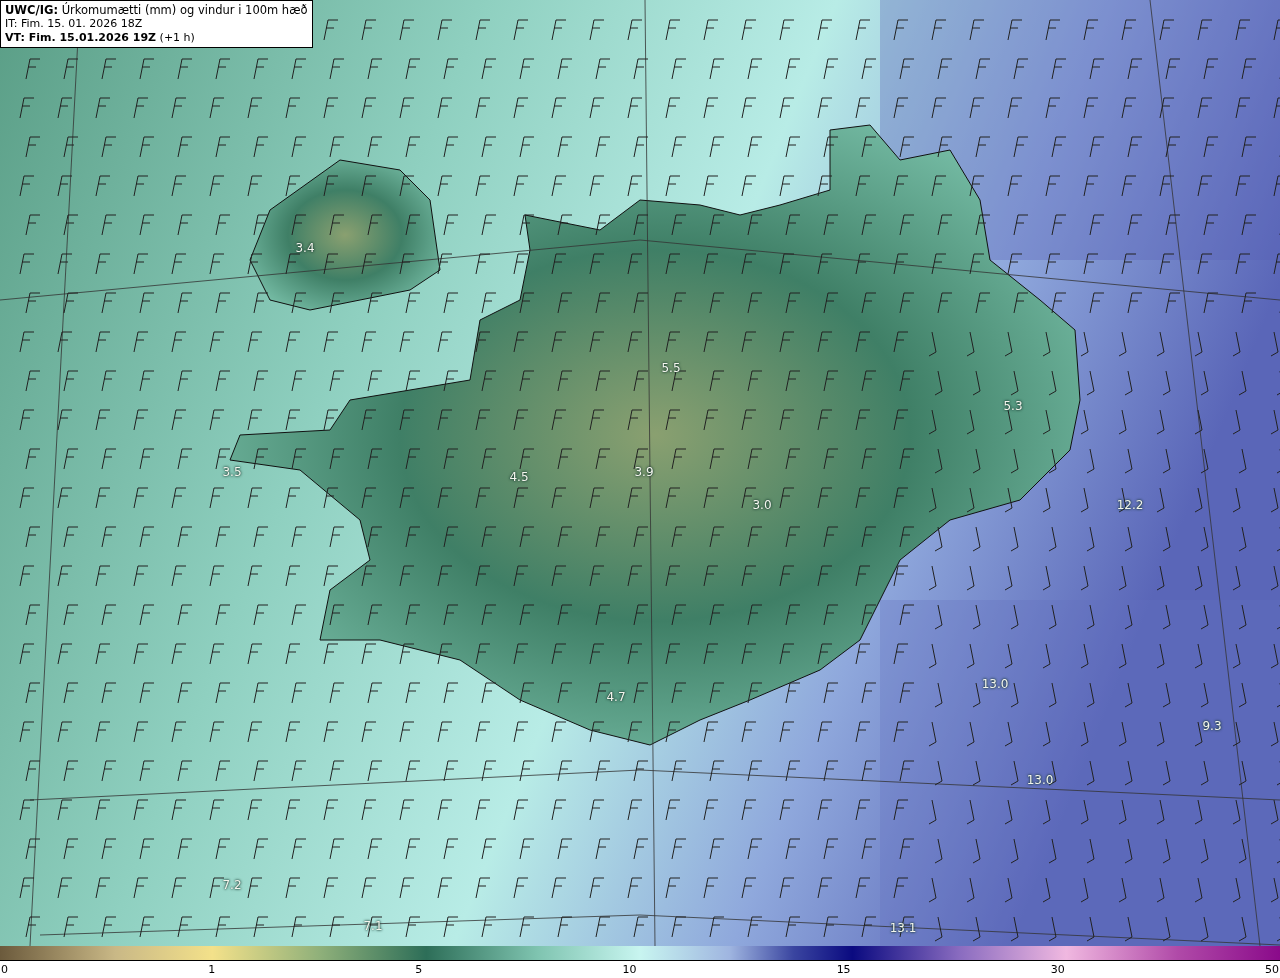 The height and width of the screenshot is (978, 1280). Describe the element at coordinates (616, 697) in the screenshot. I see `map-value-label: 4.7` at that location.